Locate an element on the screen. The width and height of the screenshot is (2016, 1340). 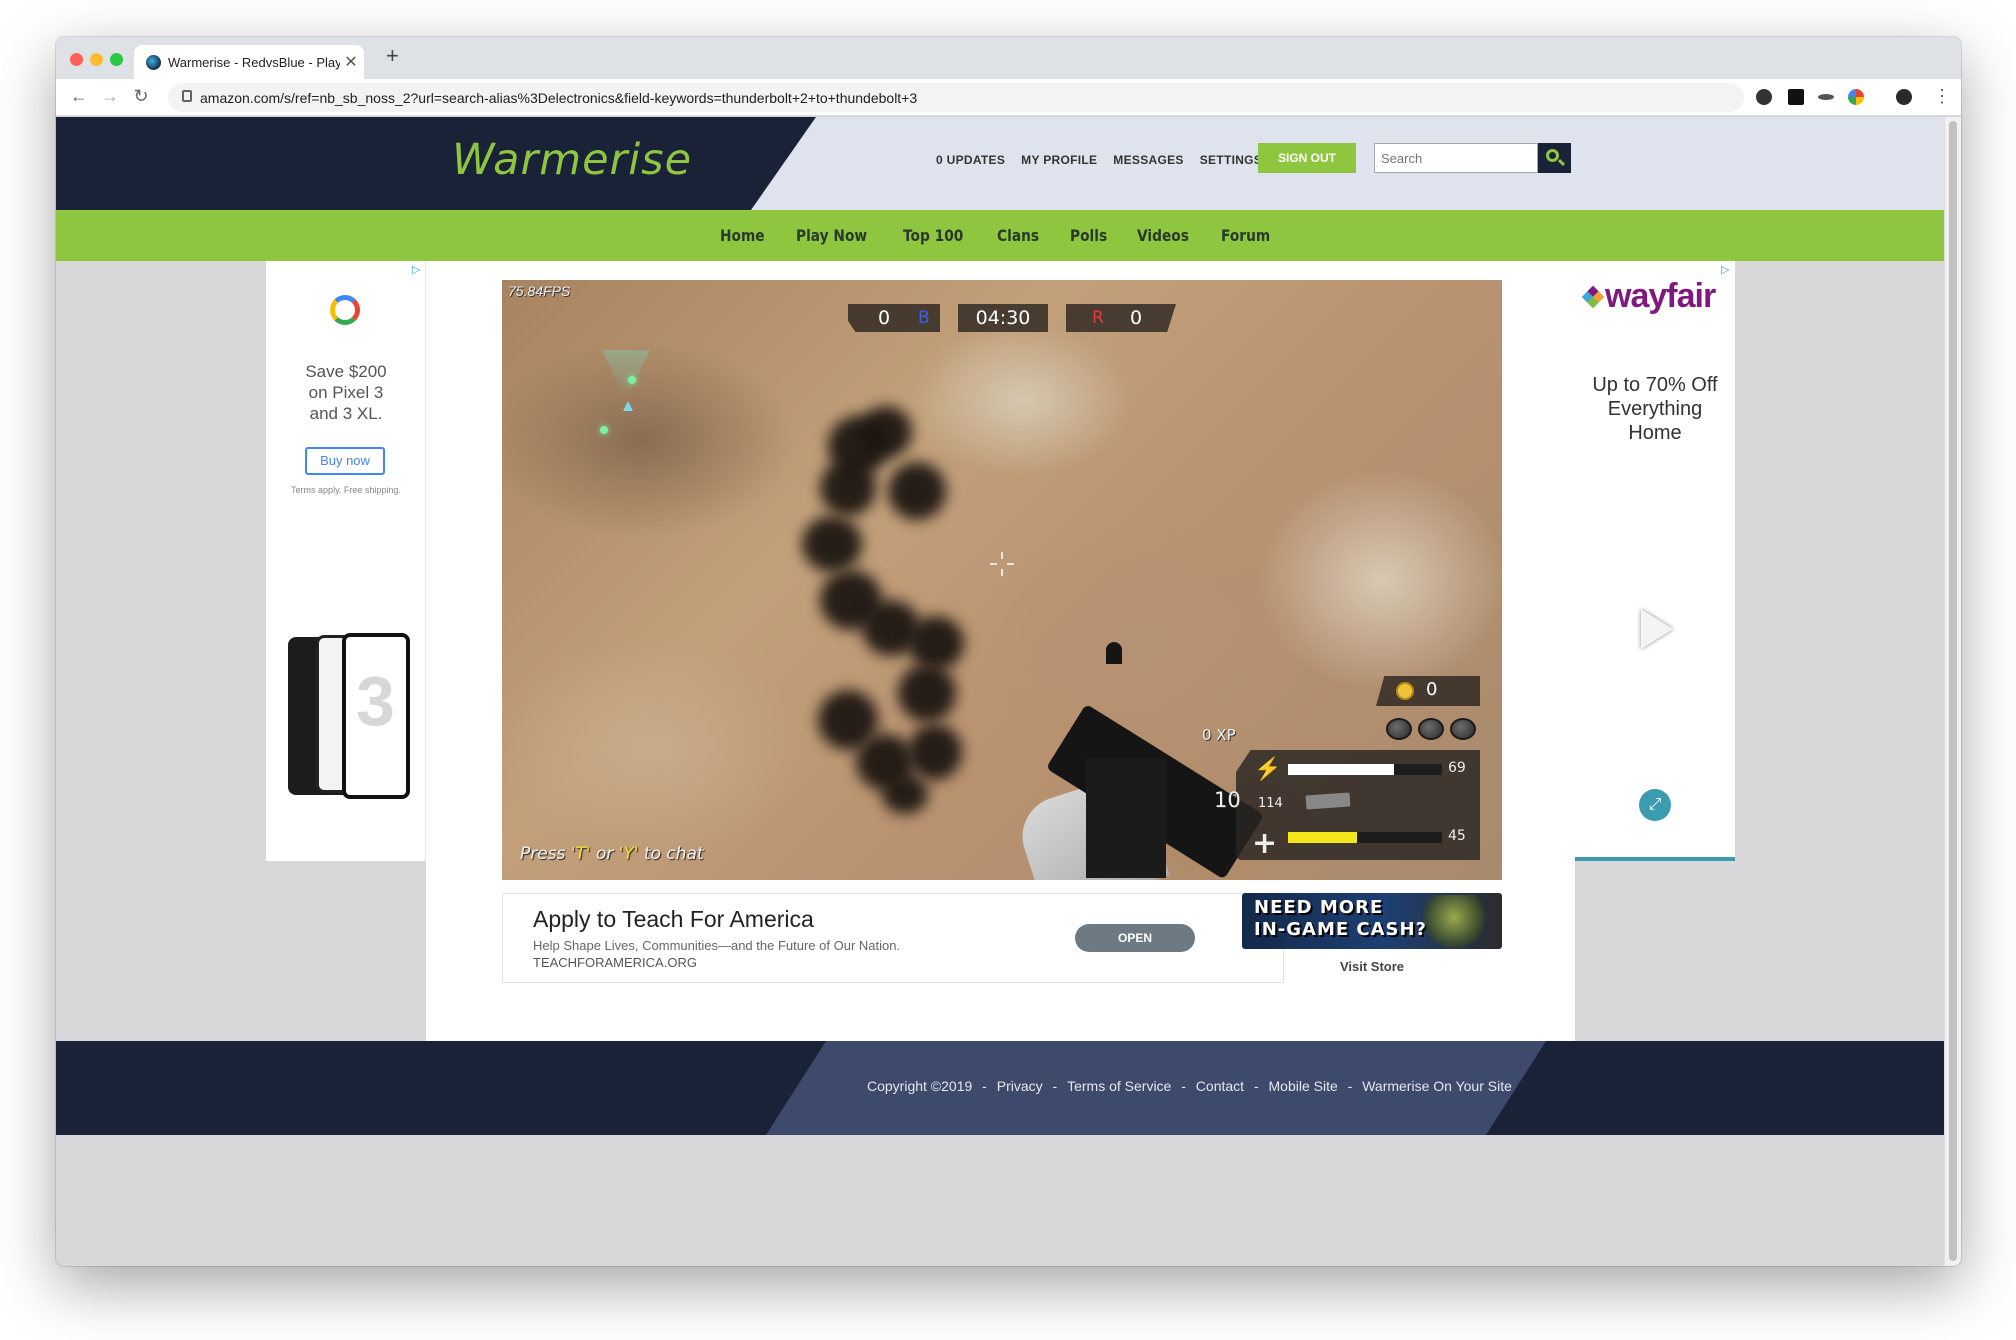
stamina-value: 69 is located at coordinates (1457, 768).